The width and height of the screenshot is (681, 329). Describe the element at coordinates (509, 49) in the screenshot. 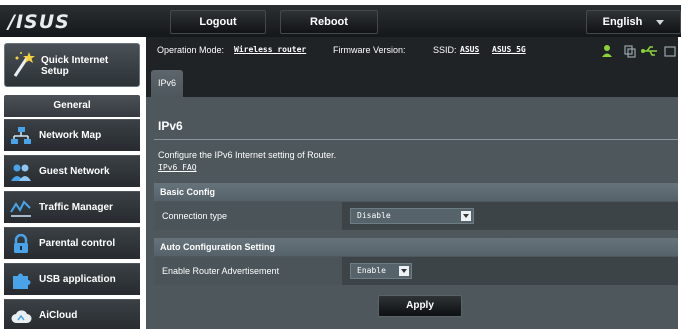

I see `ssid-link-5g: ASUS_5G` at that location.